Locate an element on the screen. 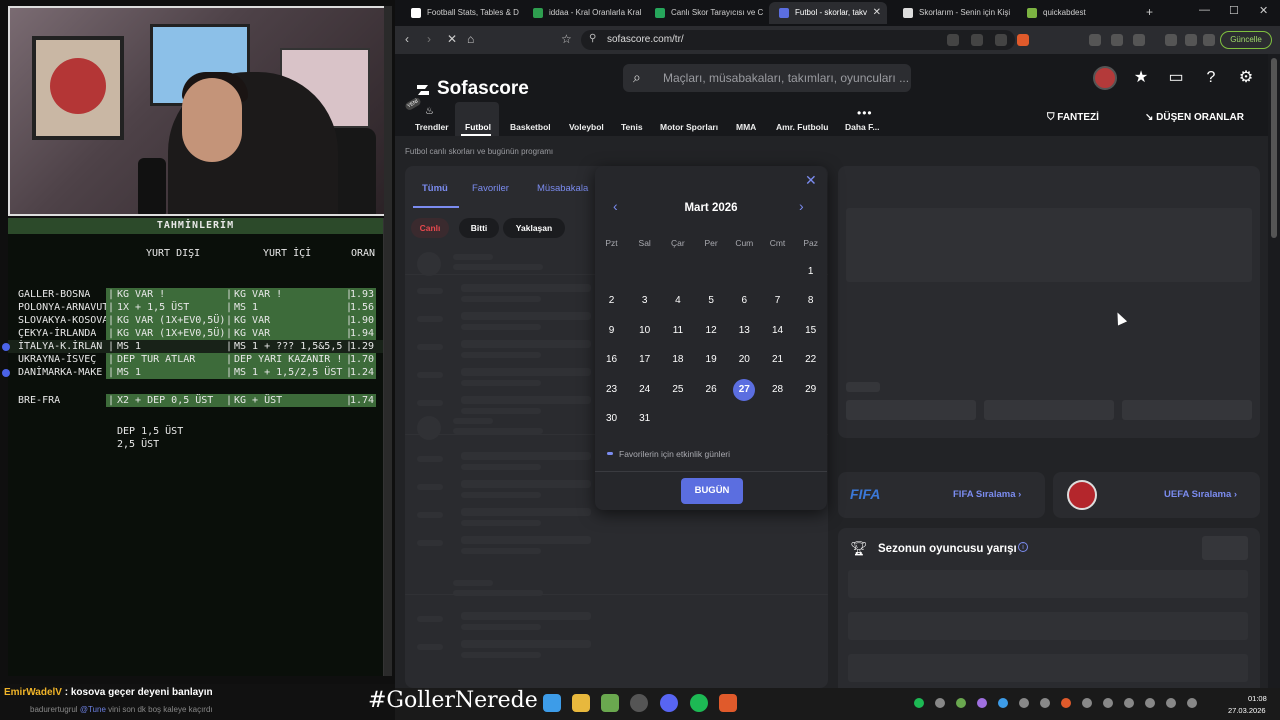  fantasy-link: ⛉ FANTEZİ is located at coordinates (1073, 117).